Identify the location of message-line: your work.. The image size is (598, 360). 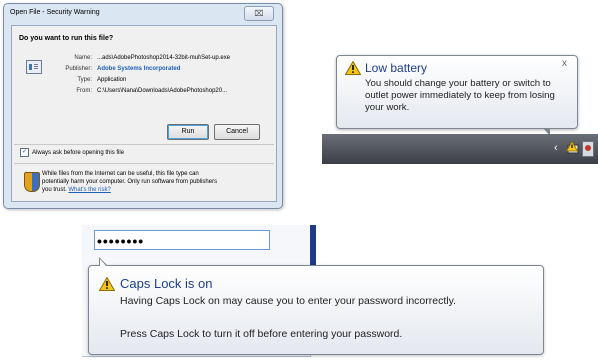
(387, 107).